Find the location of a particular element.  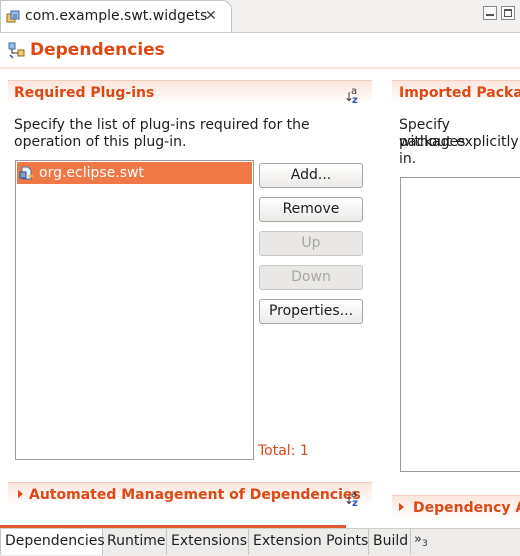

tab-dependencies: Dependencies is located at coordinates (52, 542).